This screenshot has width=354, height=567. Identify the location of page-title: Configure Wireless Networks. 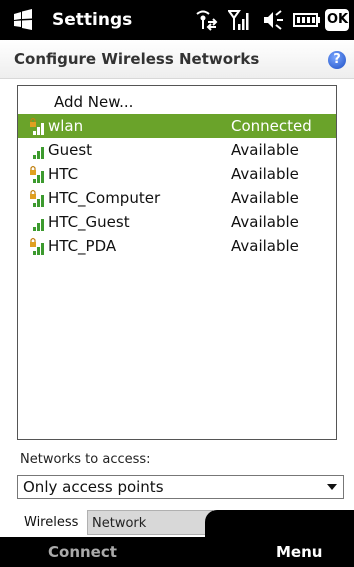
(137, 59).